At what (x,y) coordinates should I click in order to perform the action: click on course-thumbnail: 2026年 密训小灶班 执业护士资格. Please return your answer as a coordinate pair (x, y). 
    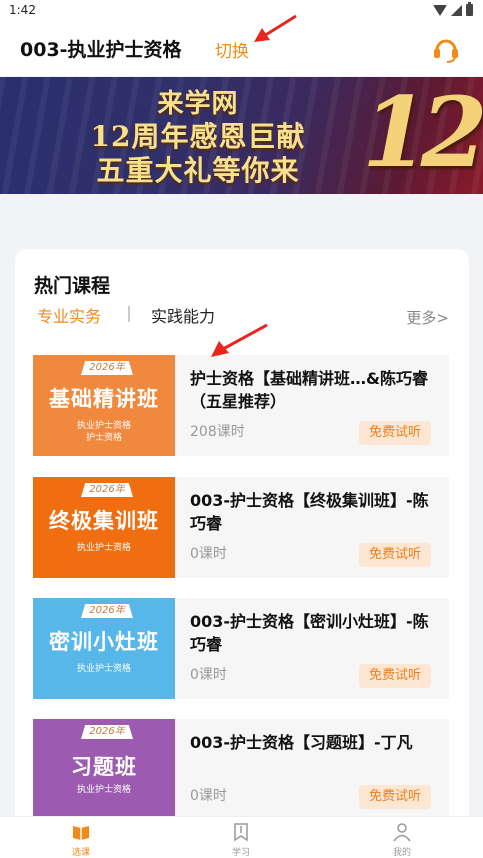
    Looking at the image, I should click on (104, 648).